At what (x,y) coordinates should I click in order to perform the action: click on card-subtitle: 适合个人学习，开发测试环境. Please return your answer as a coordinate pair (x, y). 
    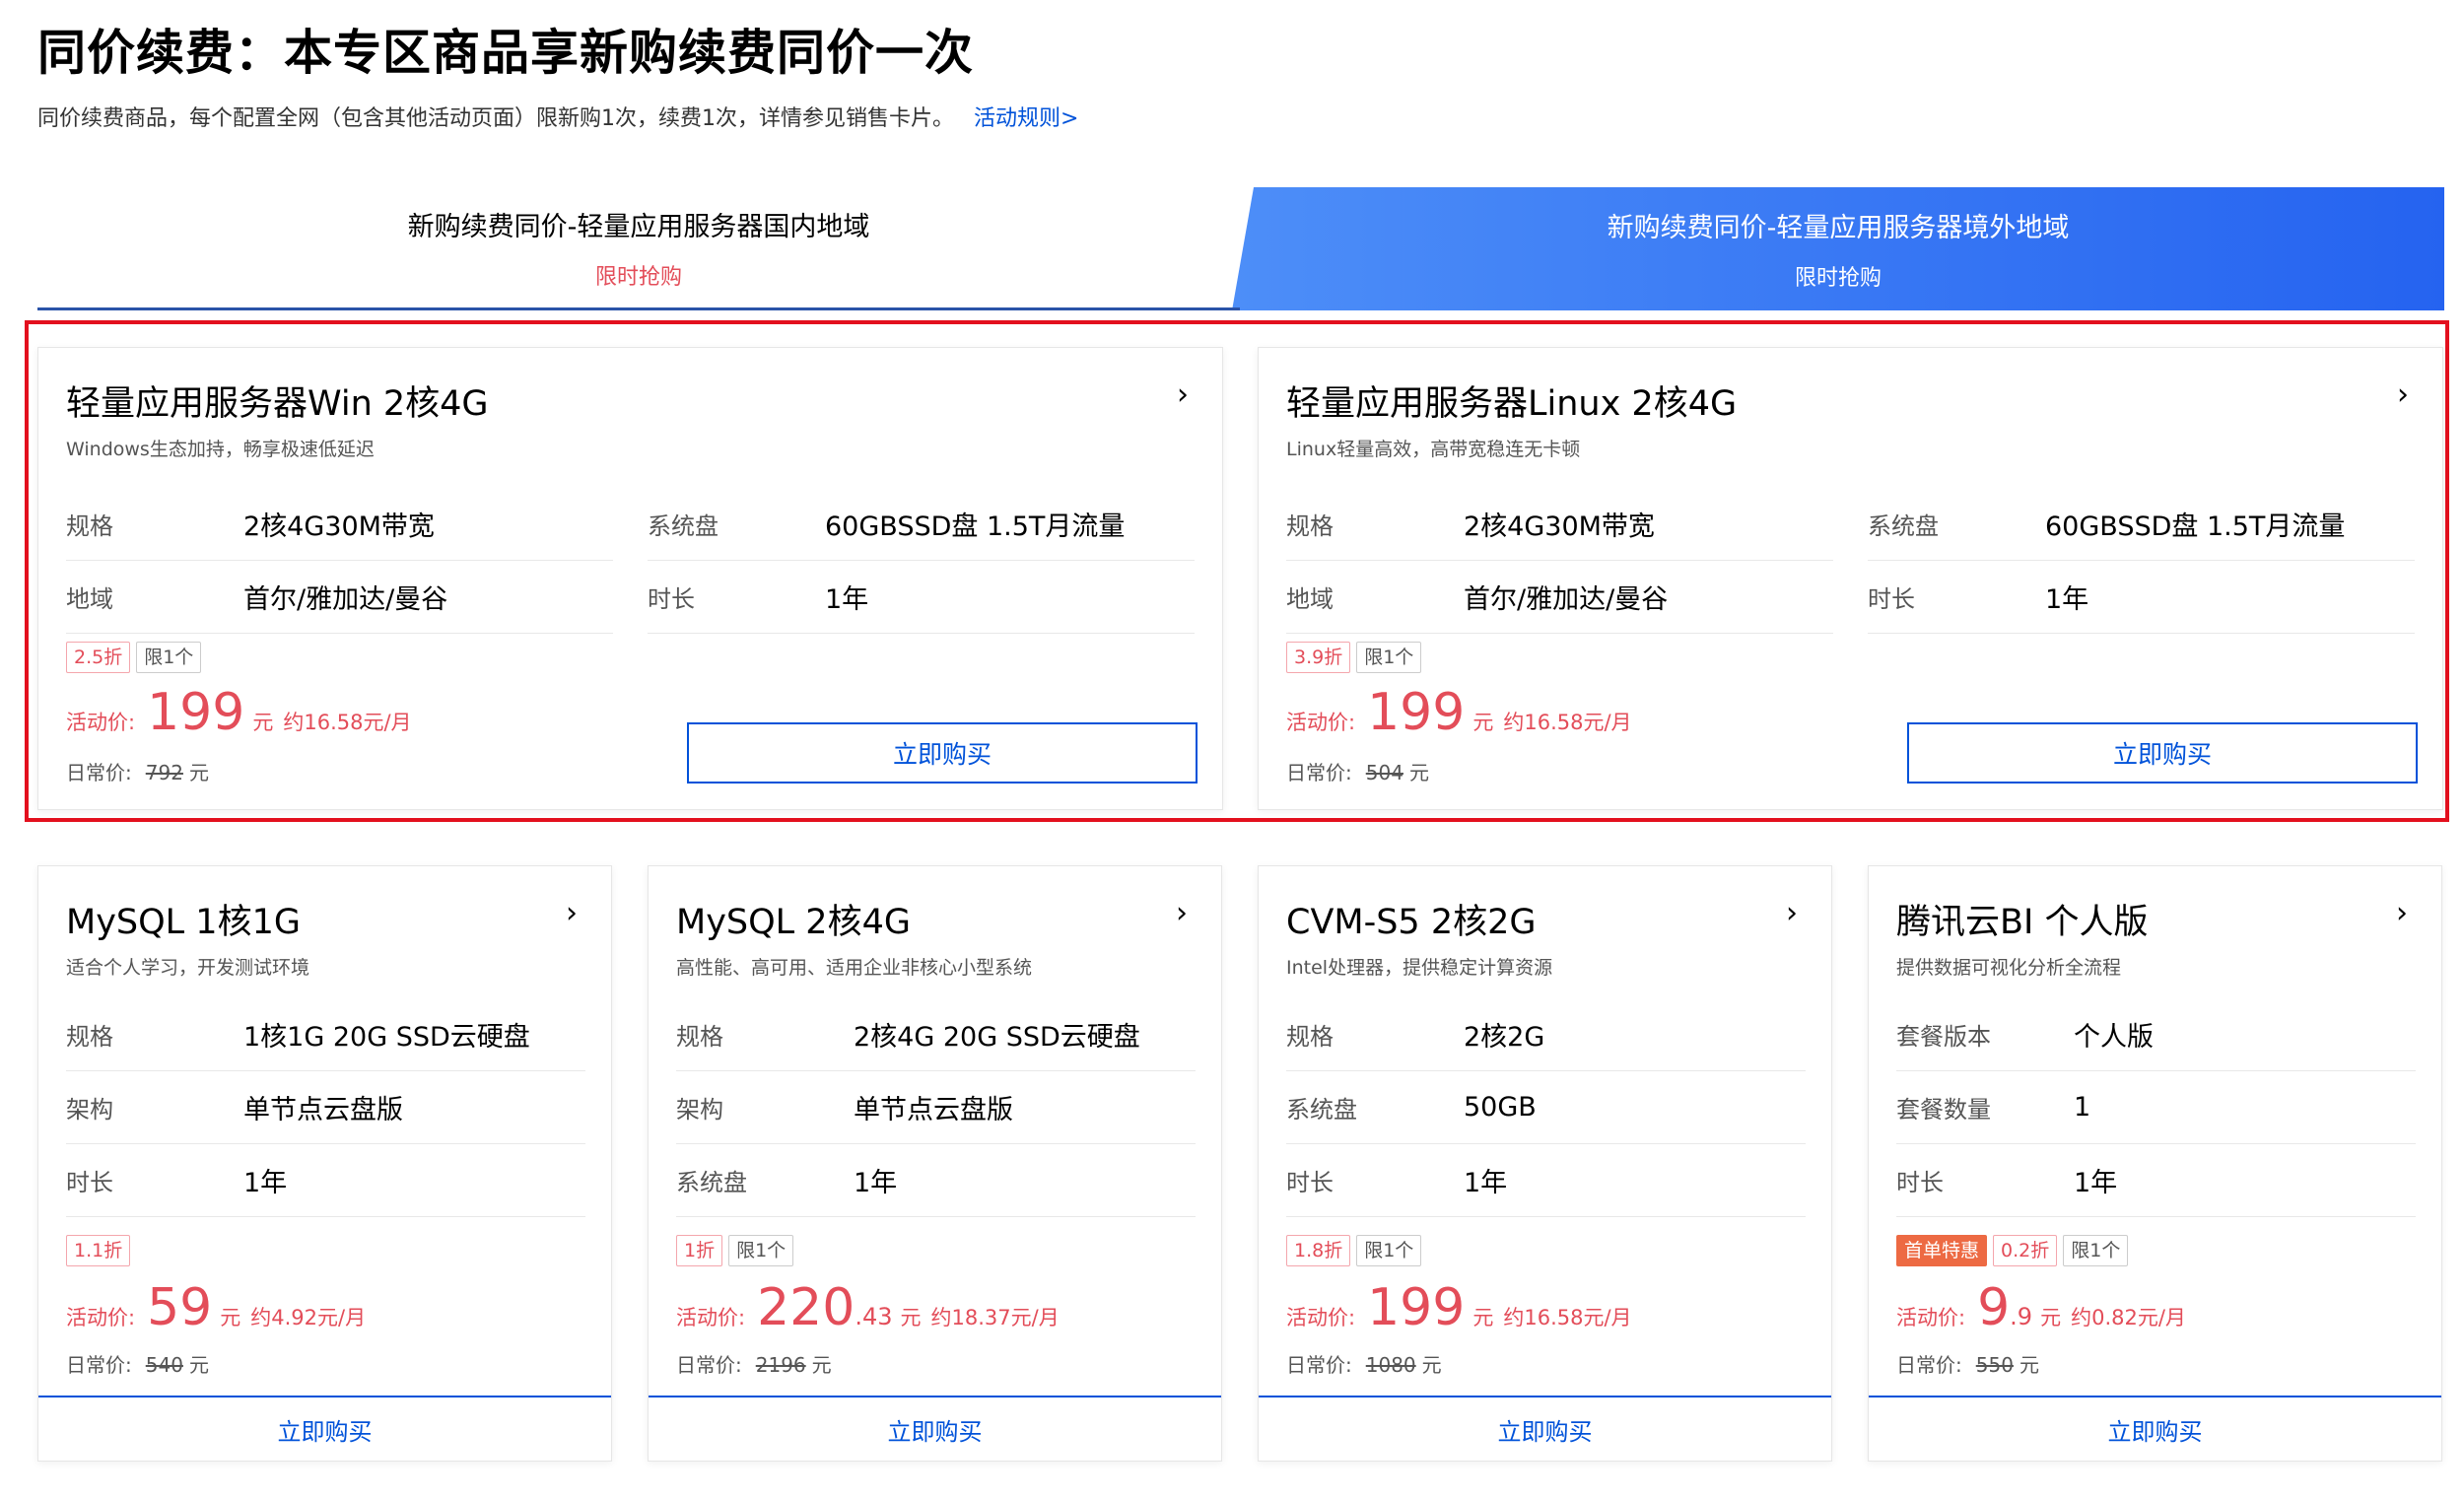
    Looking at the image, I should click on (188, 968).